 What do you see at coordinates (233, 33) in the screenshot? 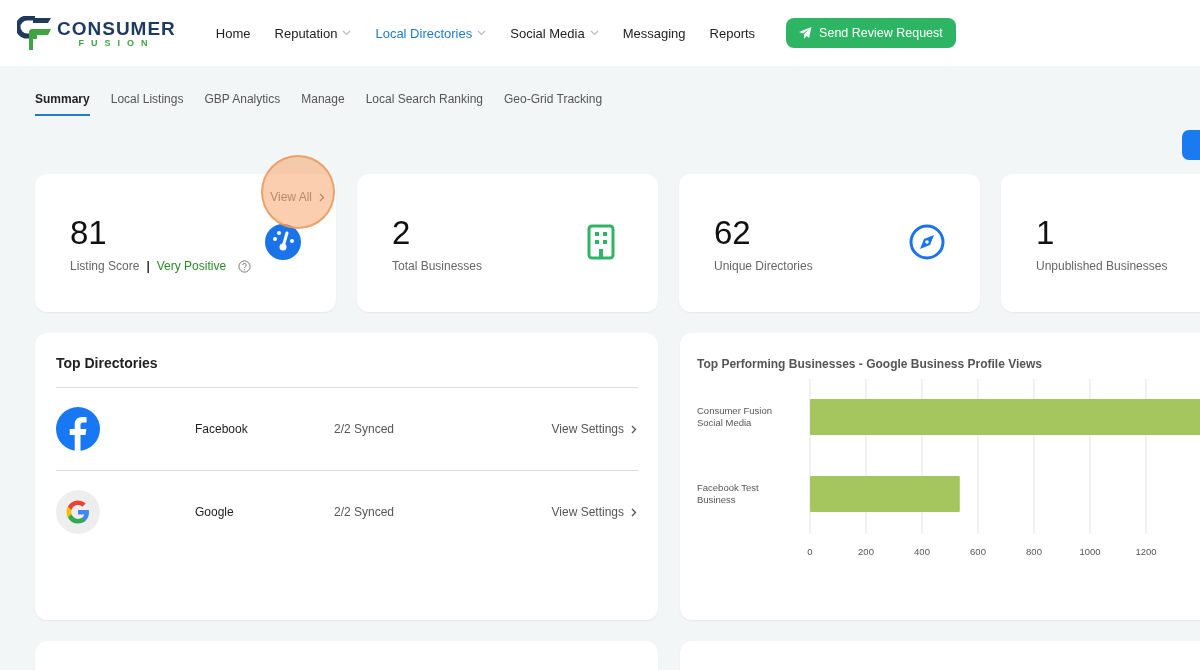
I see `nav-item: Home` at bounding box center [233, 33].